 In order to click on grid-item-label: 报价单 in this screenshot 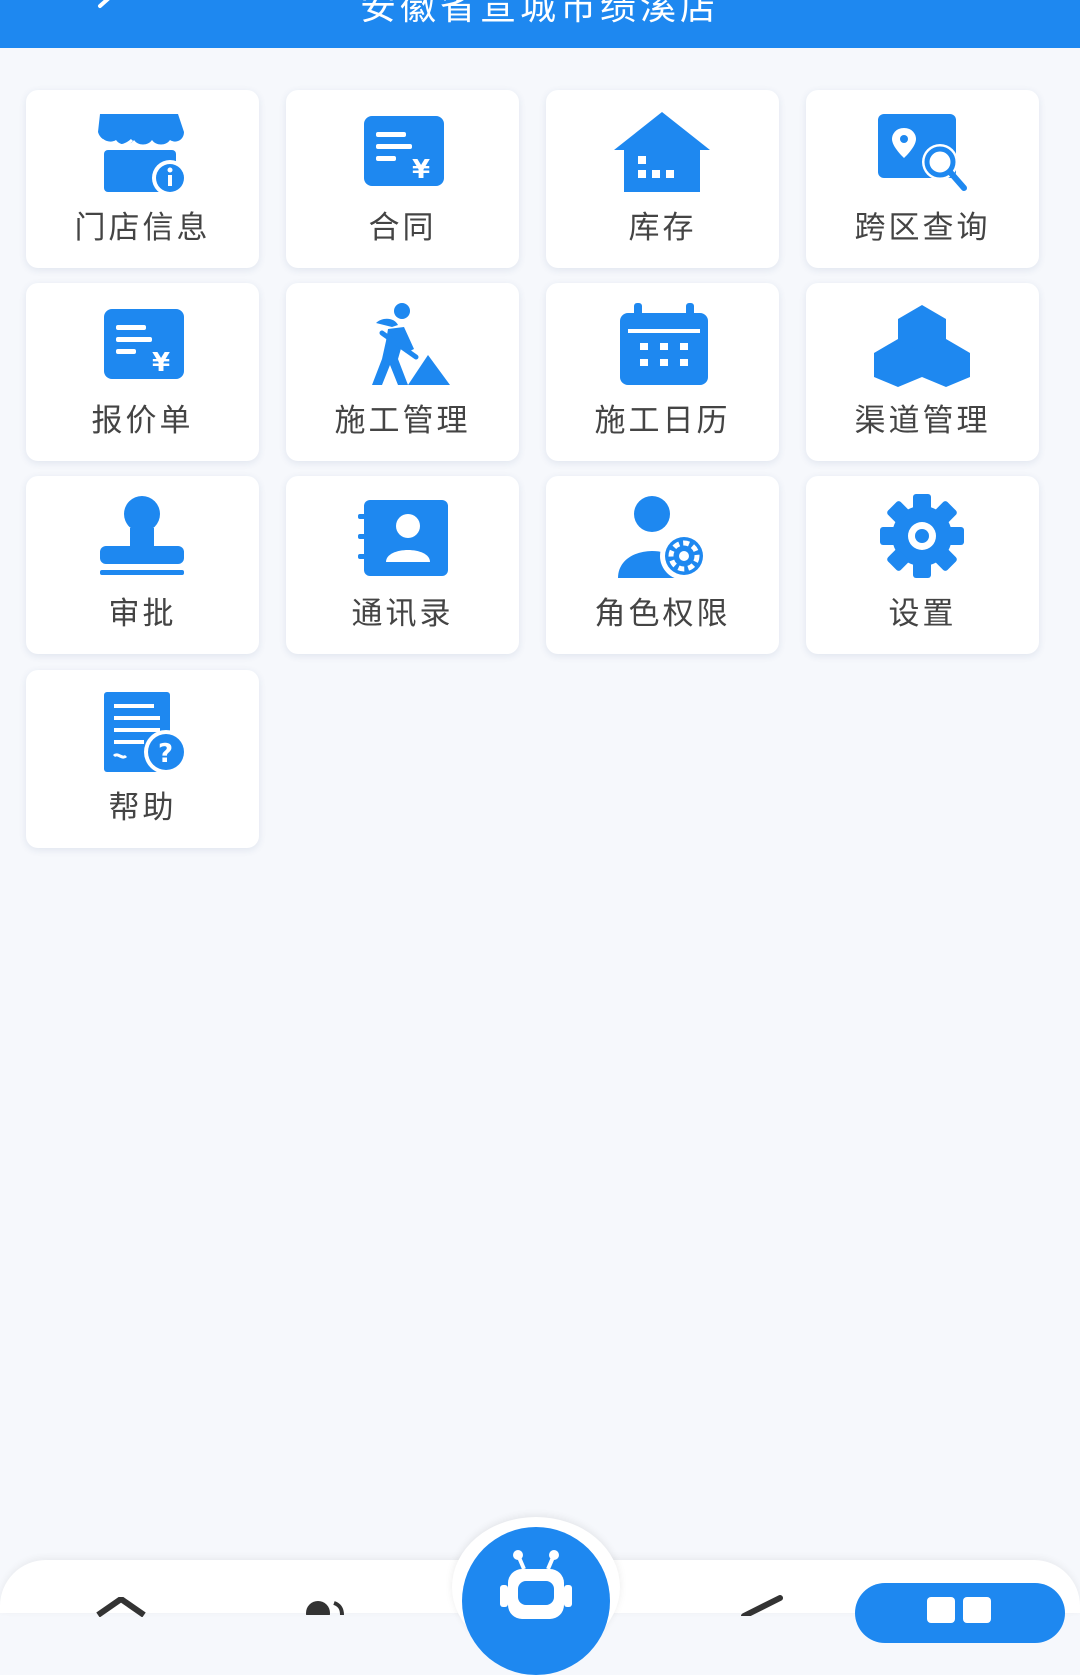, I will do `click(142, 421)`.